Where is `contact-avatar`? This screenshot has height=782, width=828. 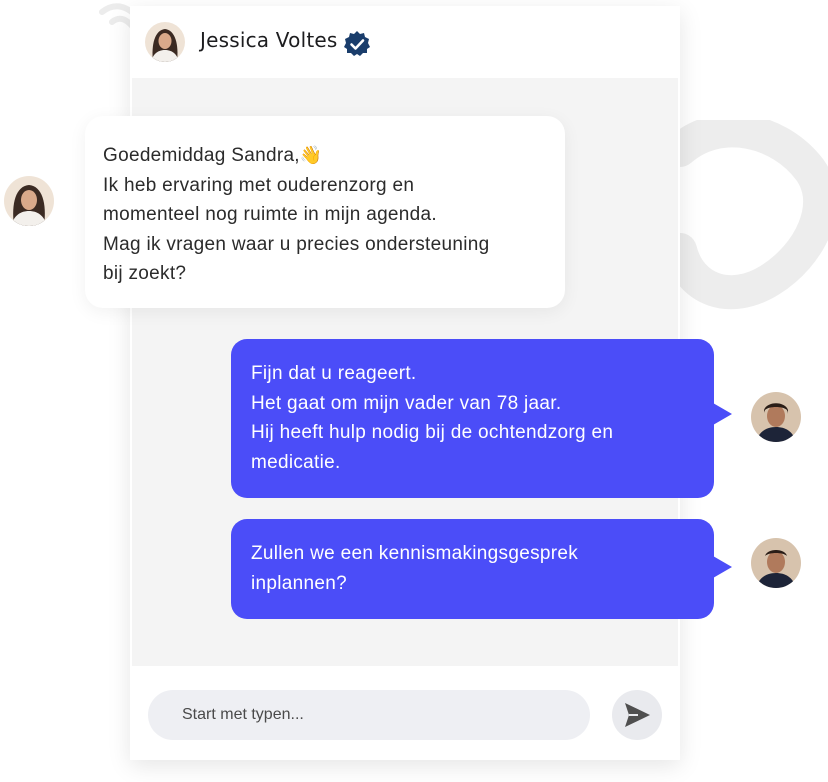
contact-avatar is located at coordinates (165, 42).